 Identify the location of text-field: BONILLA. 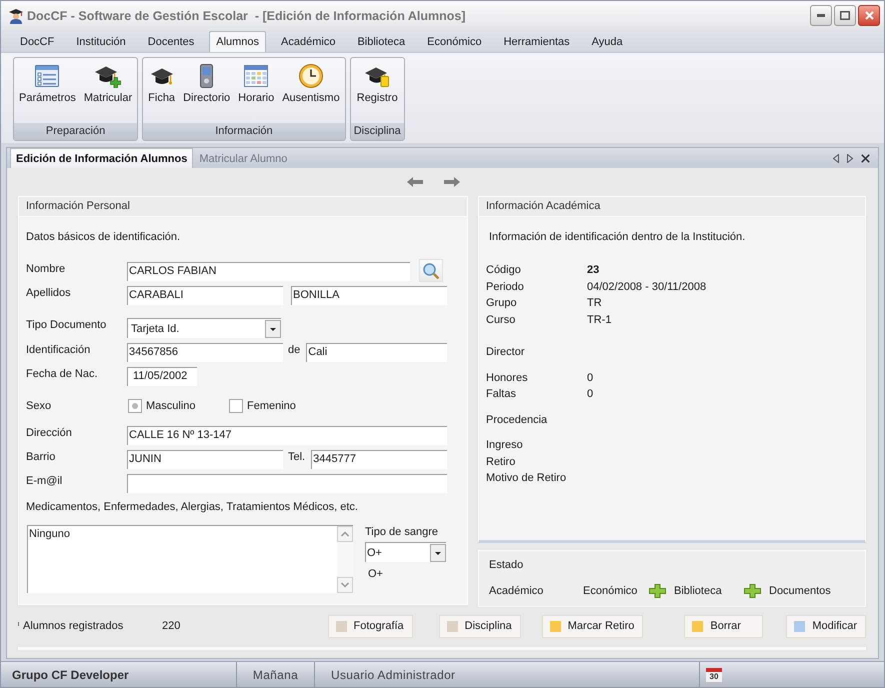
(369, 295).